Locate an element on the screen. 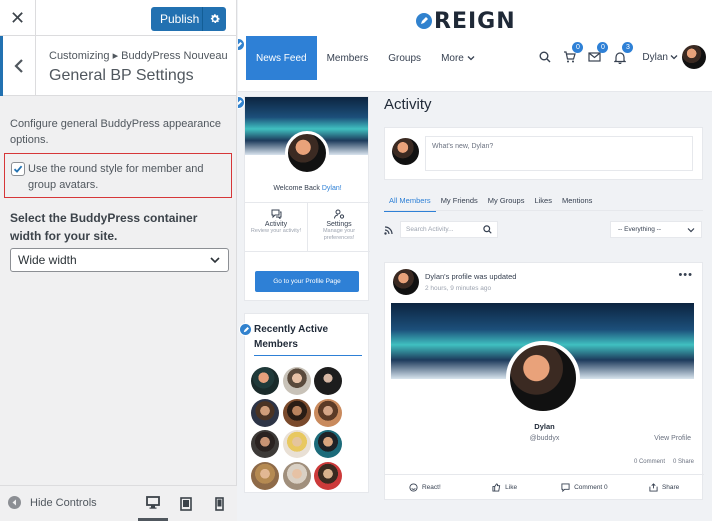  user-settings-icon is located at coordinates (338, 214).